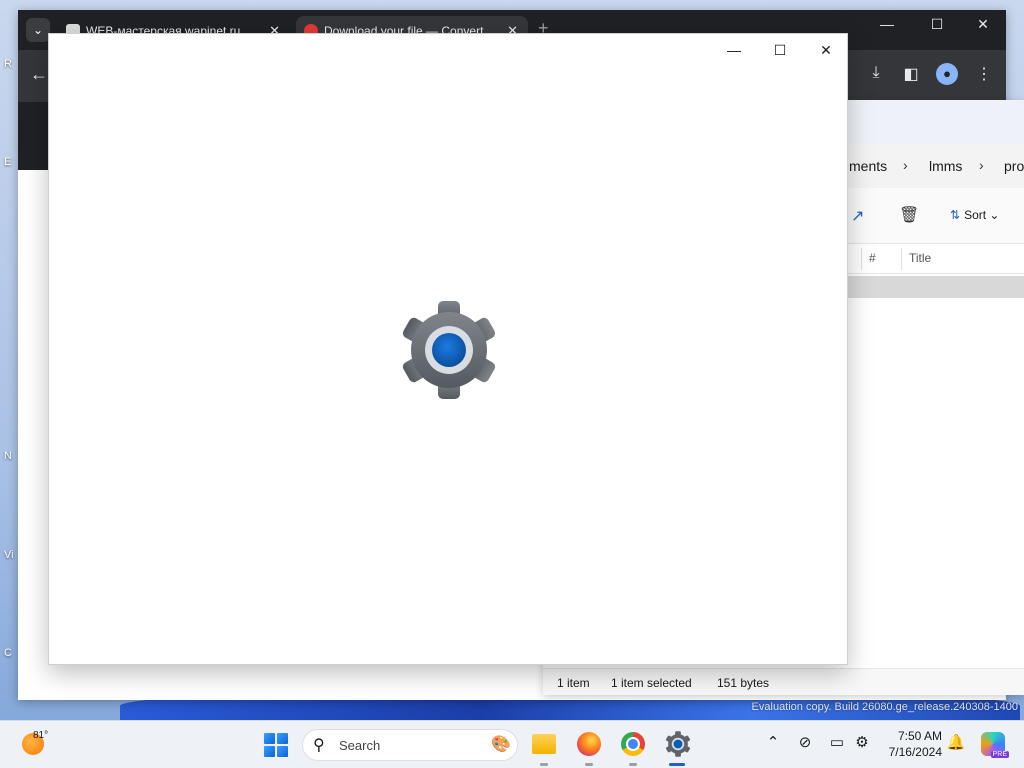  I want to click on start-button, so click(276, 745).